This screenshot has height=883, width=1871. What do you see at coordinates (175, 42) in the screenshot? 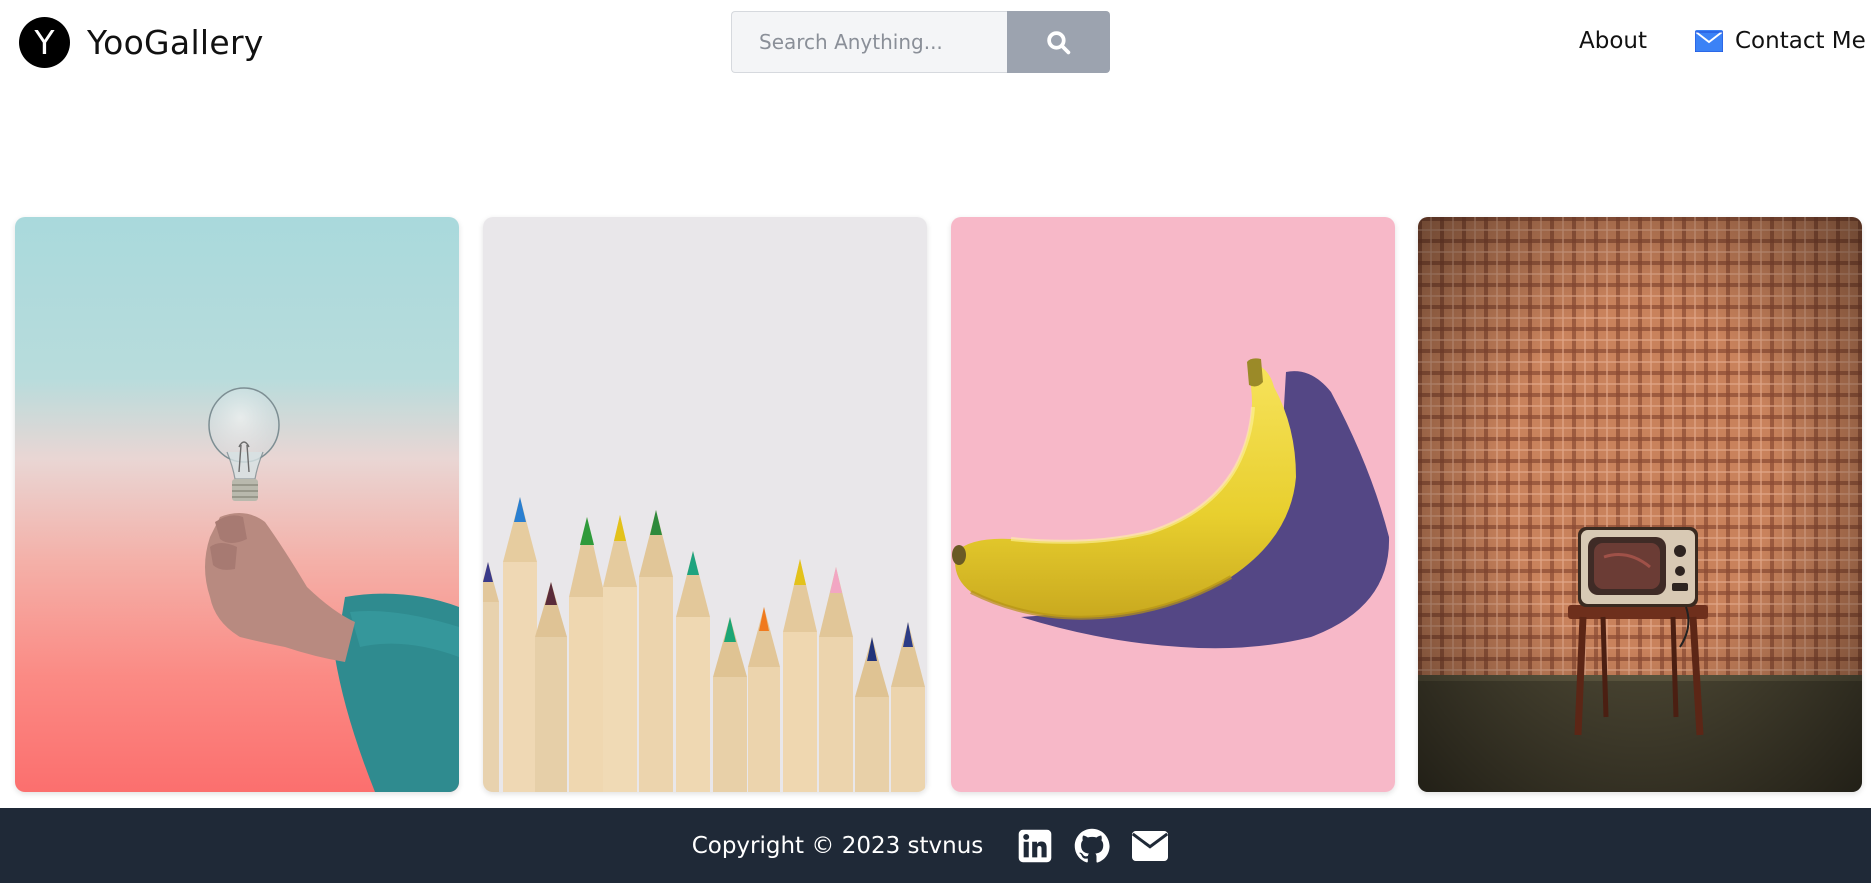
I see `brand-name: YooGallery` at bounding box center [175, 42].